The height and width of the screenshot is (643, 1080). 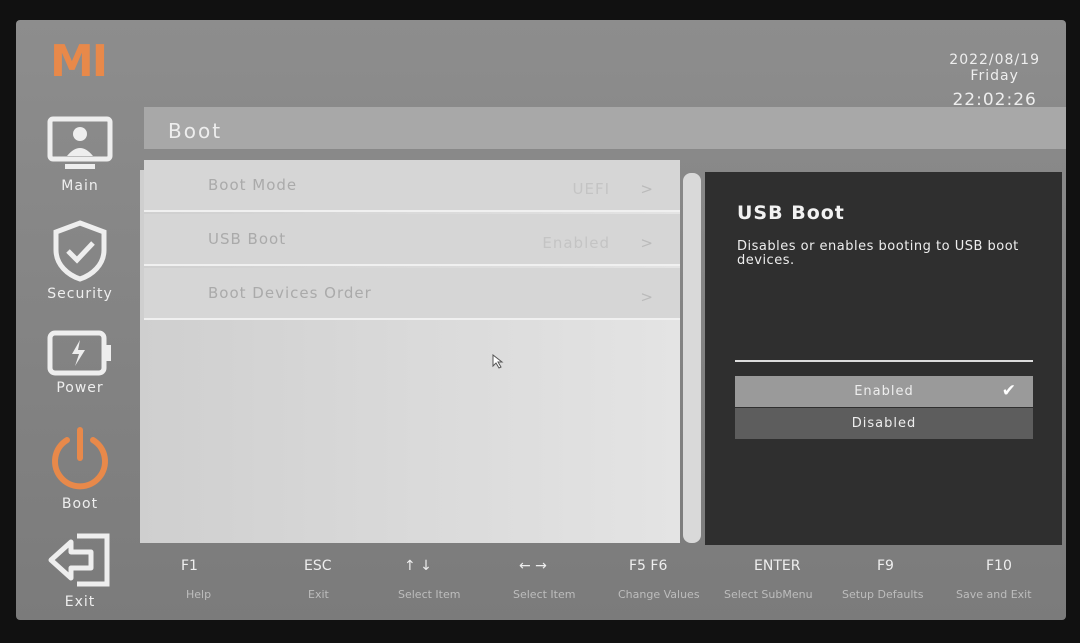 What do you see at coordinates (994, 100) in the screenshot?
I see `time: 22:02:26` at bounding box center [994, 100].